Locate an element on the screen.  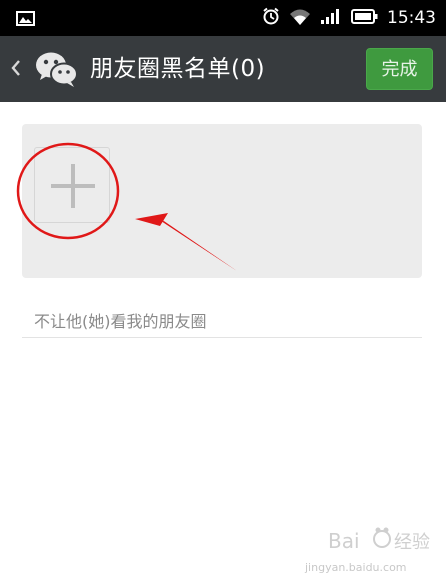
divider is located at coordinates (222, 337).